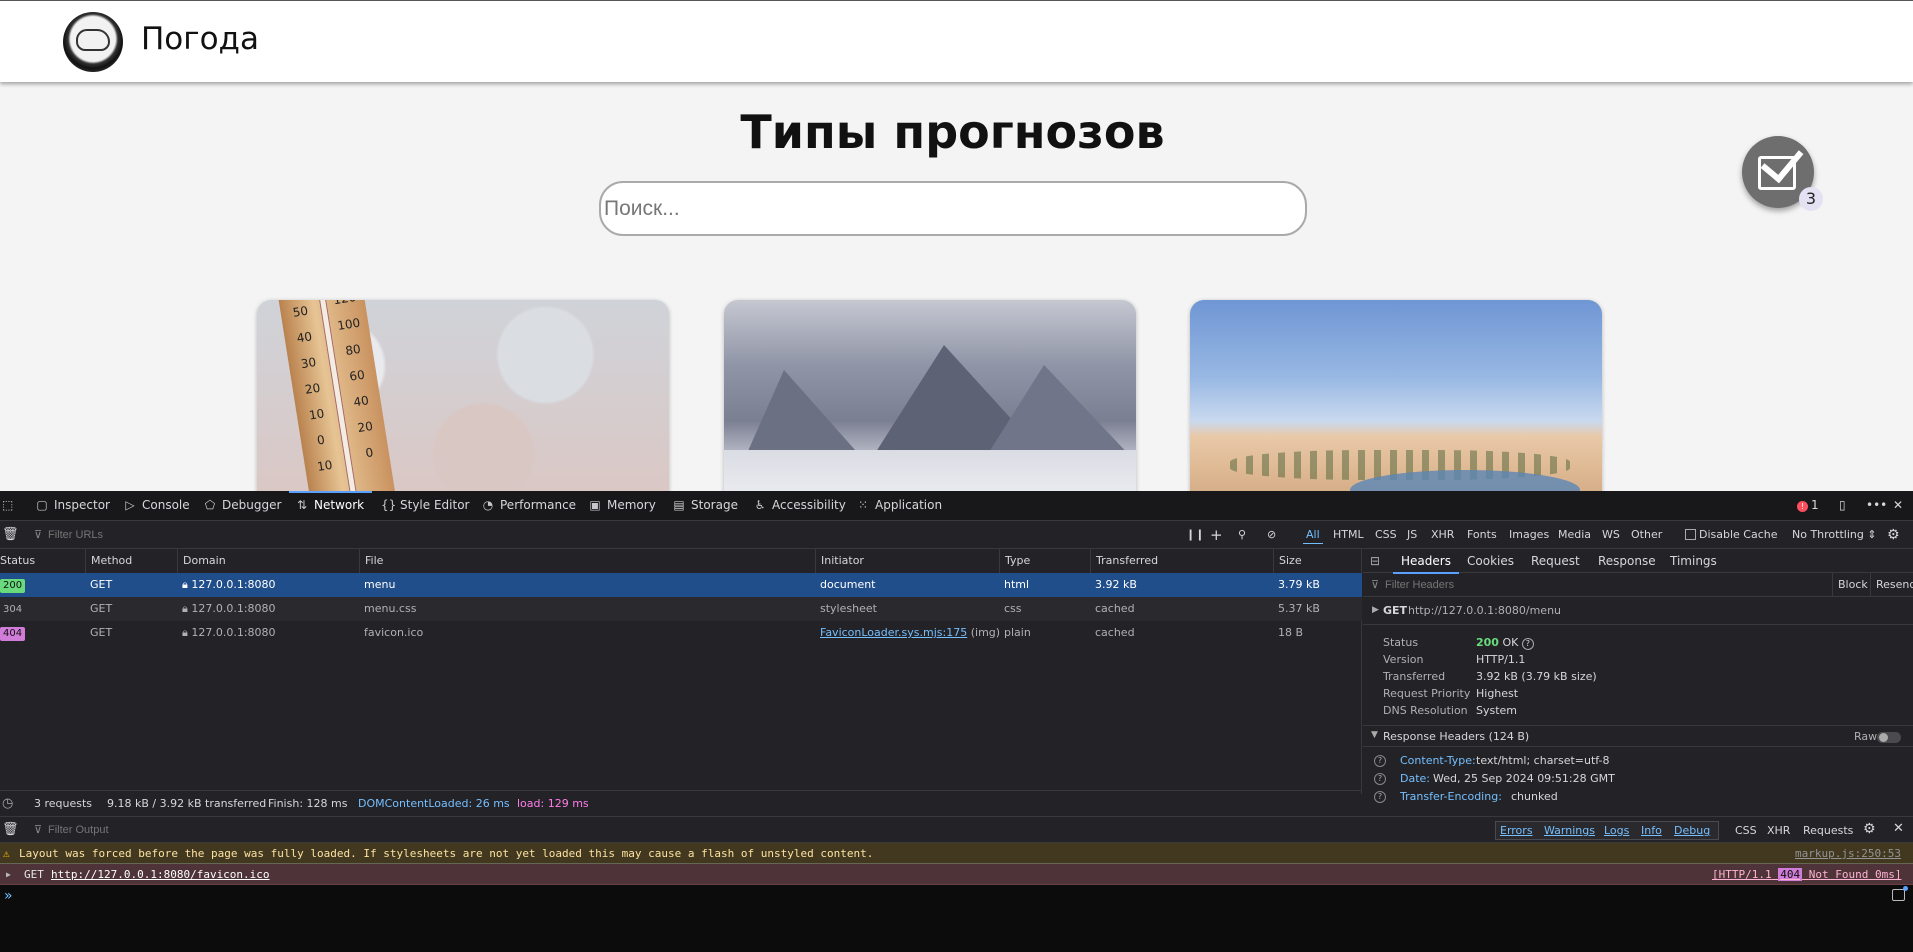  I want to click on disable-cache-checkbox: Disable Cache, so click(1731, 535).